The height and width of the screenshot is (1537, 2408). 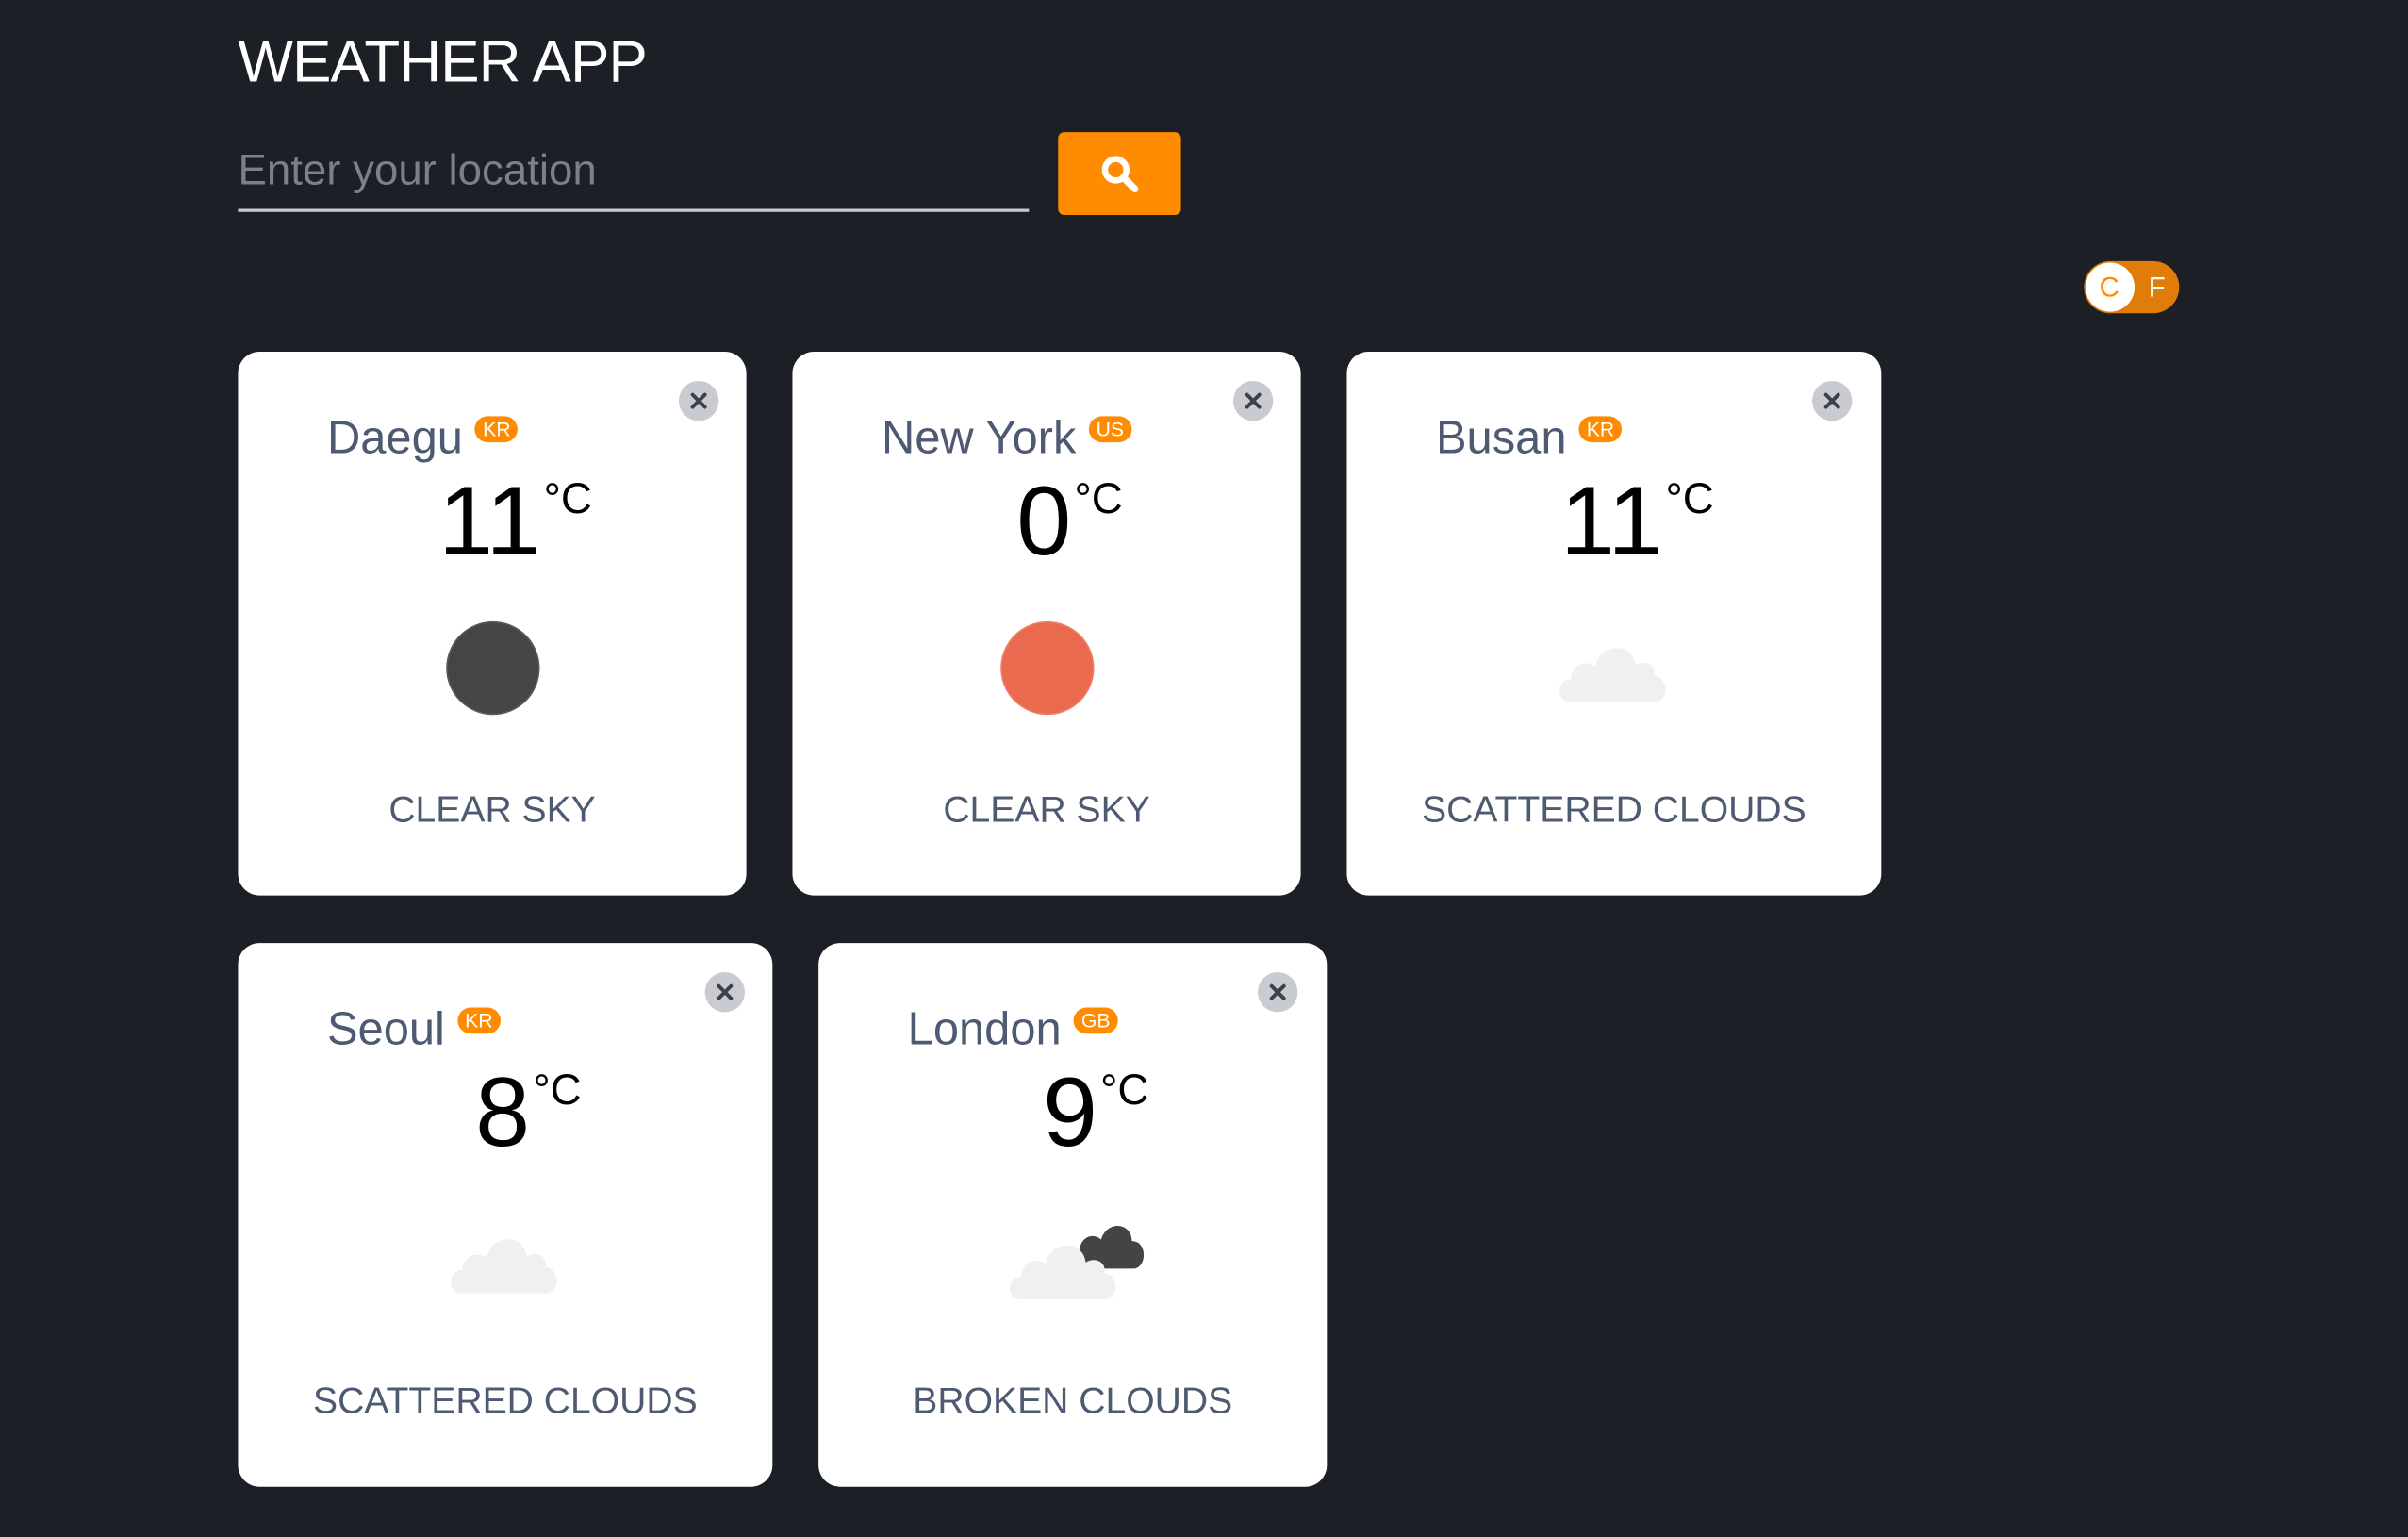 I want to click on temperature-value: 0, so click(x=1044, y=520).